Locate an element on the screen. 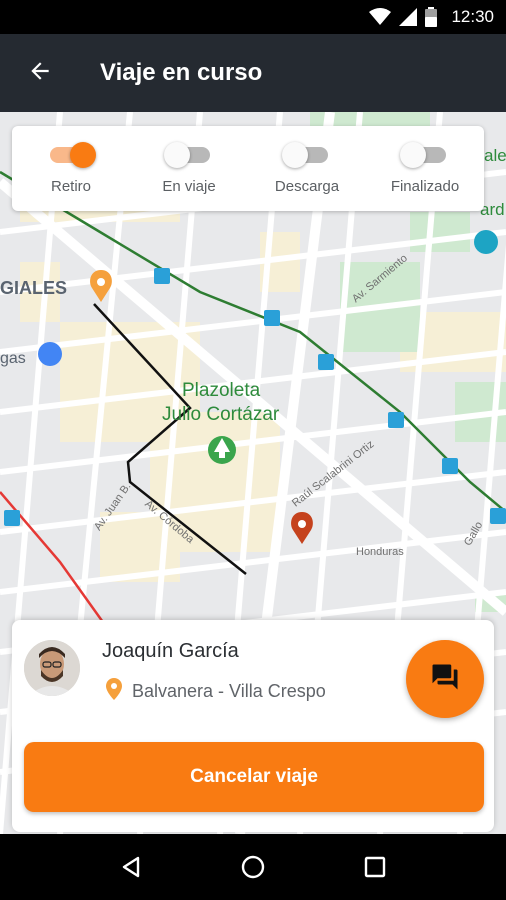 This screenshot has height=900, width=506. nav-back-button is located at coordinates (131, 867).